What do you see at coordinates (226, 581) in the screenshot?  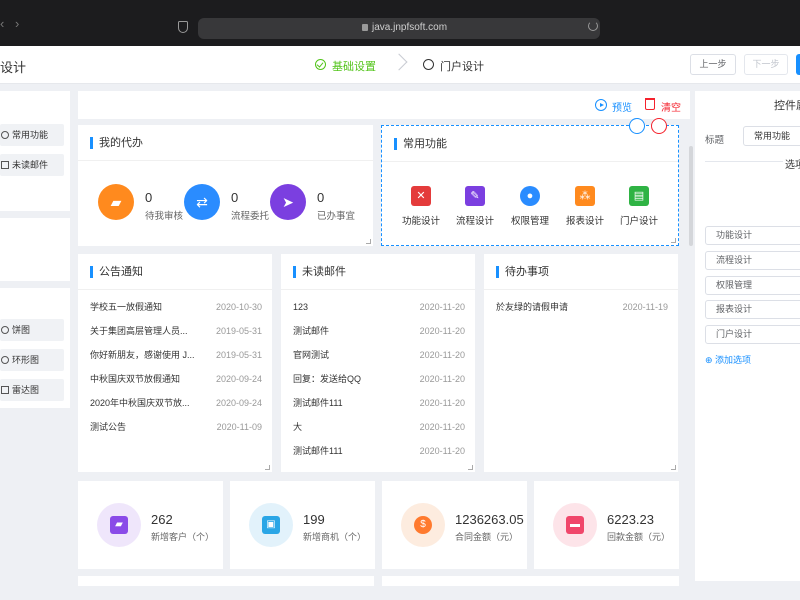 I see `card-partial` at bounding box center [226, 581].